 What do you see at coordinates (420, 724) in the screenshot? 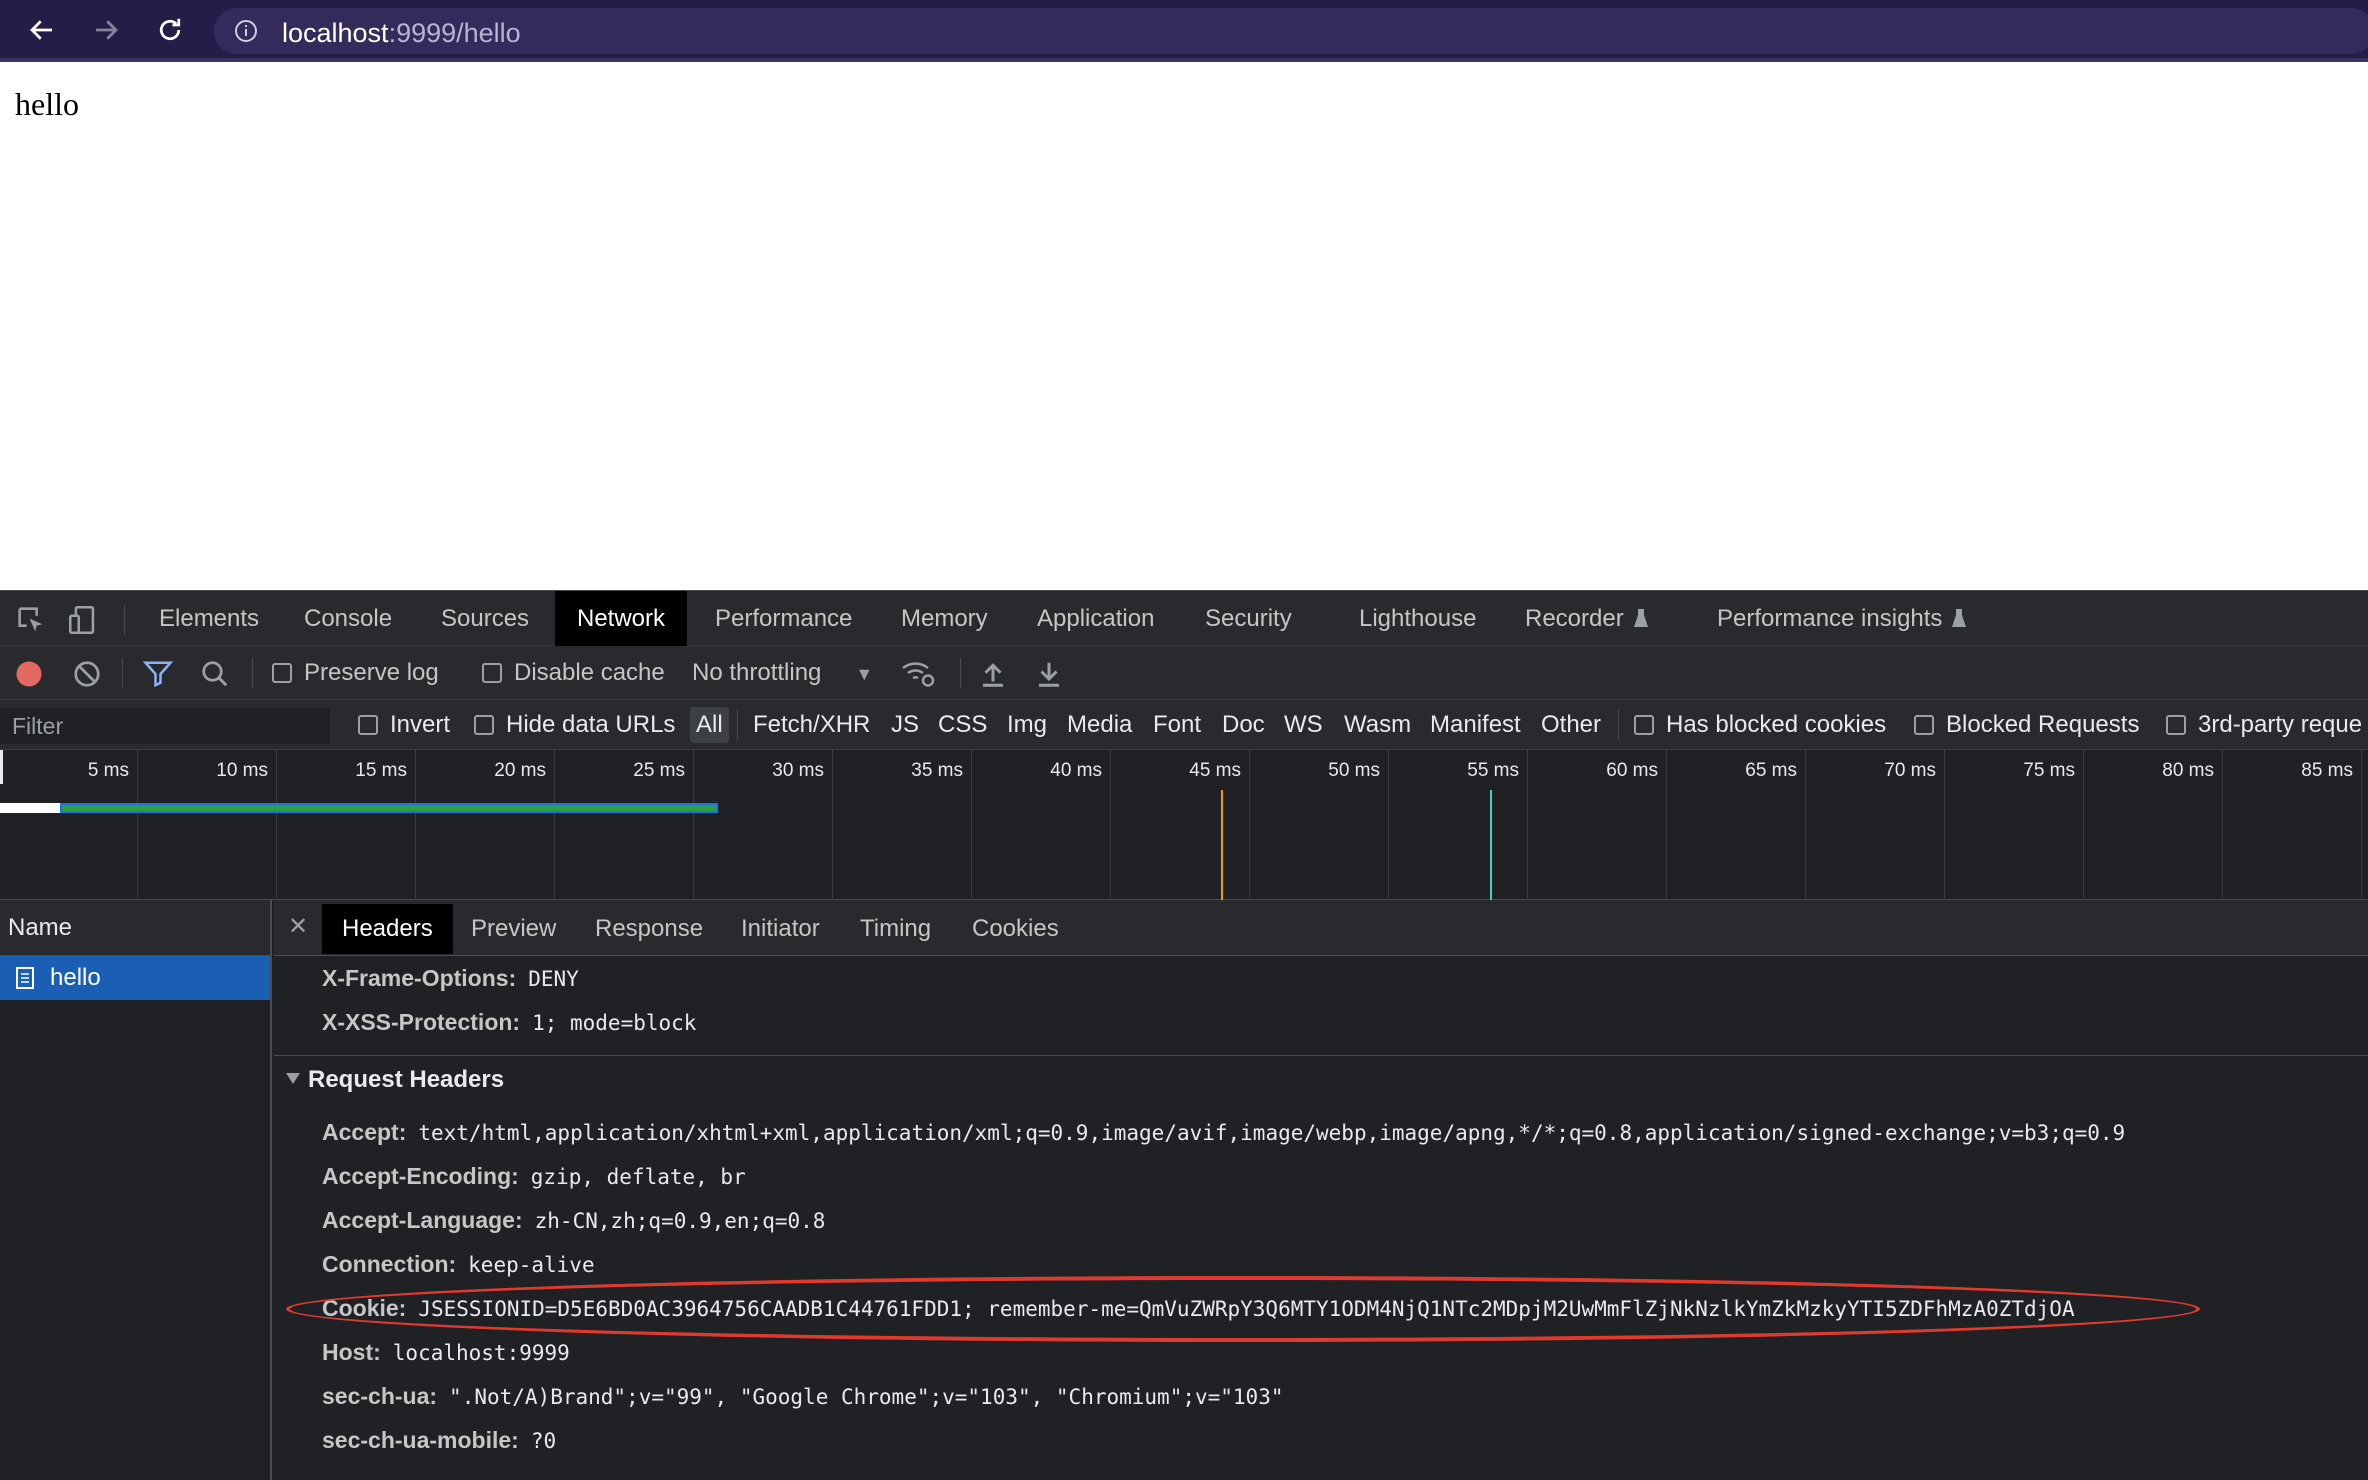
I see `invert-label: Invert` at bounding box center [420, 724].